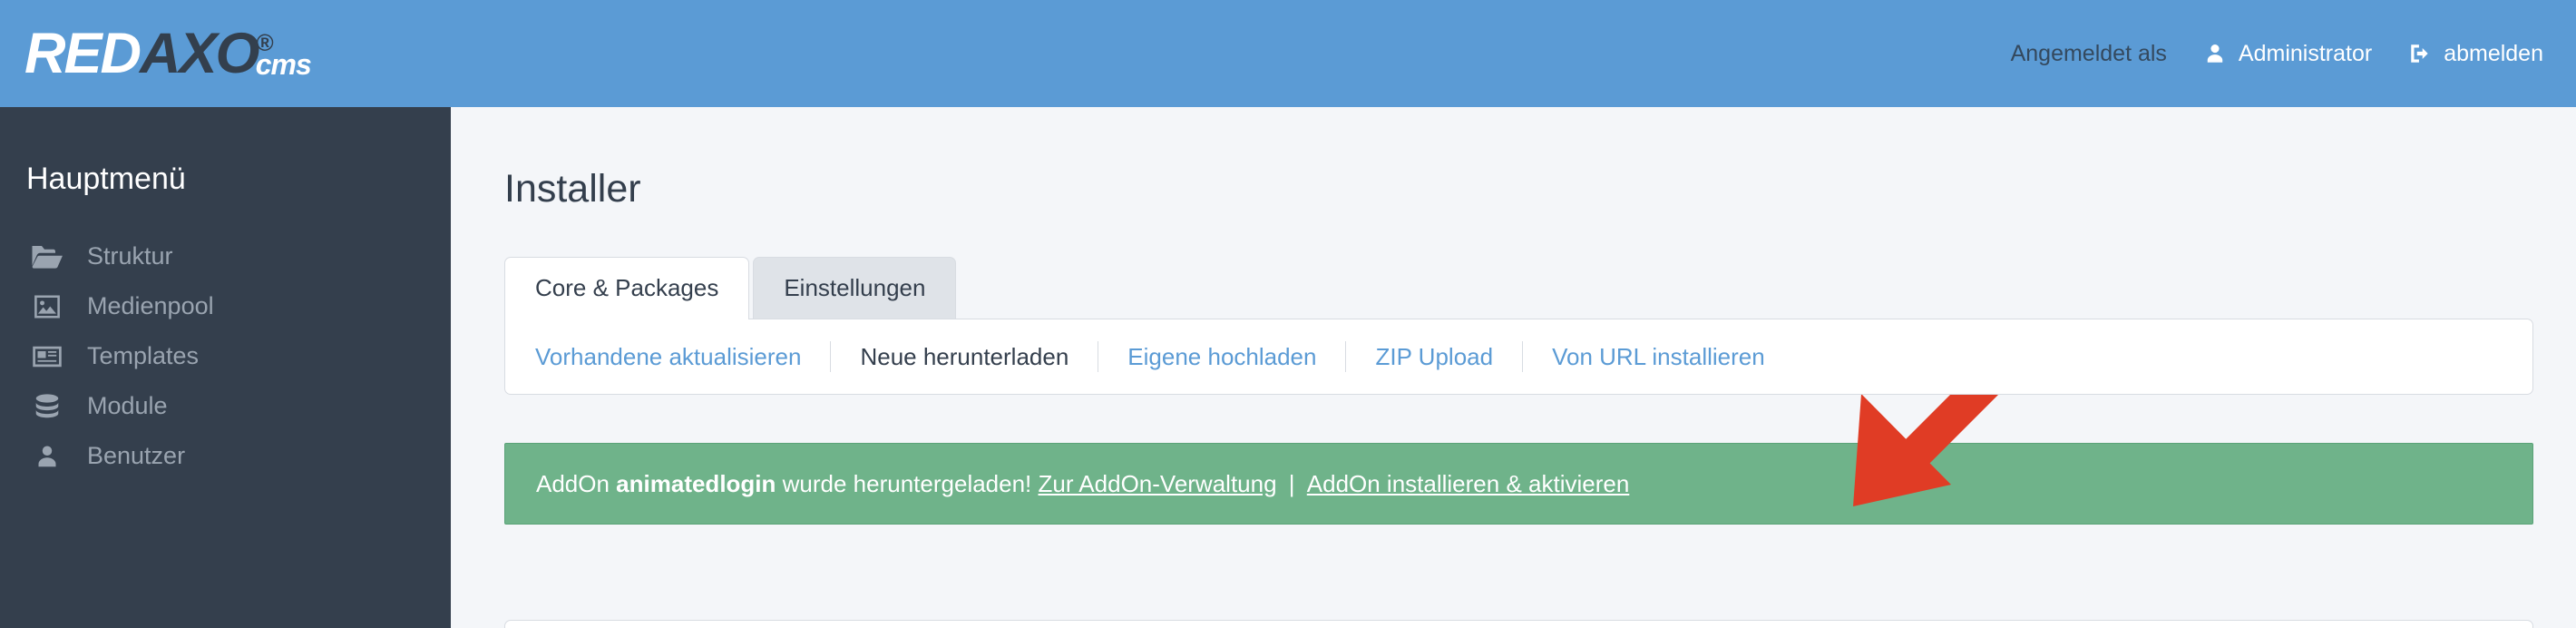 The image size is (2576, 628). I want to click on alert-prefix: AddOn, so click(576, 483).